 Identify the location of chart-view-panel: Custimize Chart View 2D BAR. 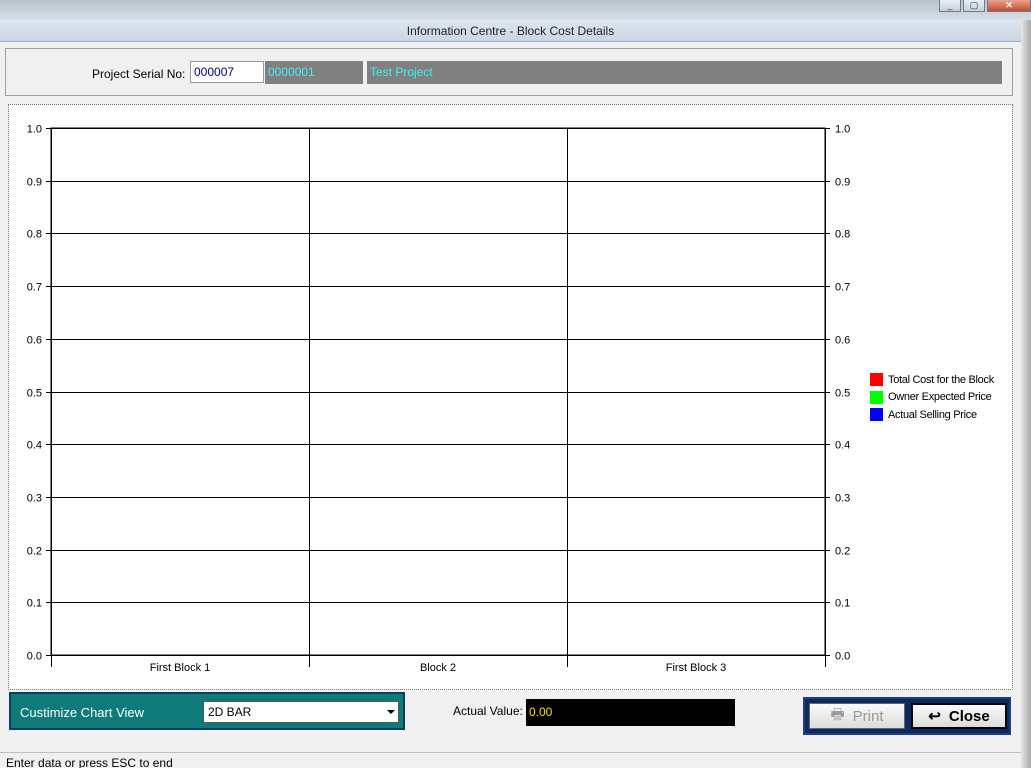
(207, 711).